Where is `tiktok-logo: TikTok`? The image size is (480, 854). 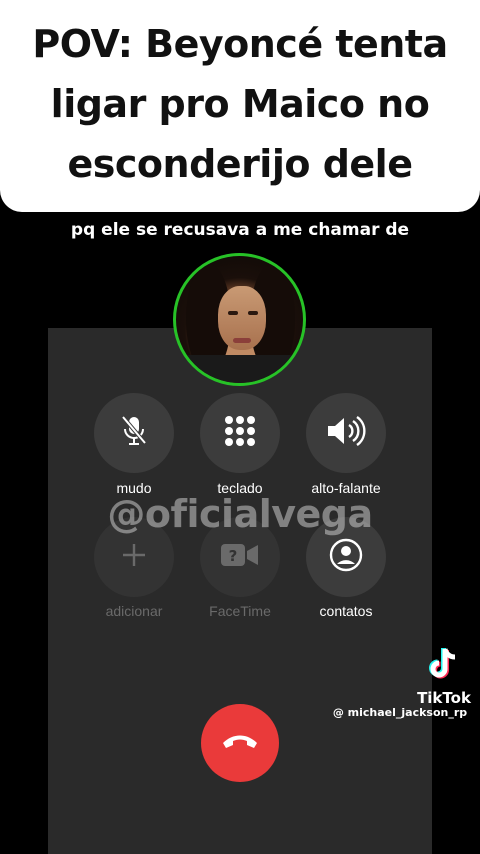 tiktok-logo: TikTok is located at coordinates (442, 676).